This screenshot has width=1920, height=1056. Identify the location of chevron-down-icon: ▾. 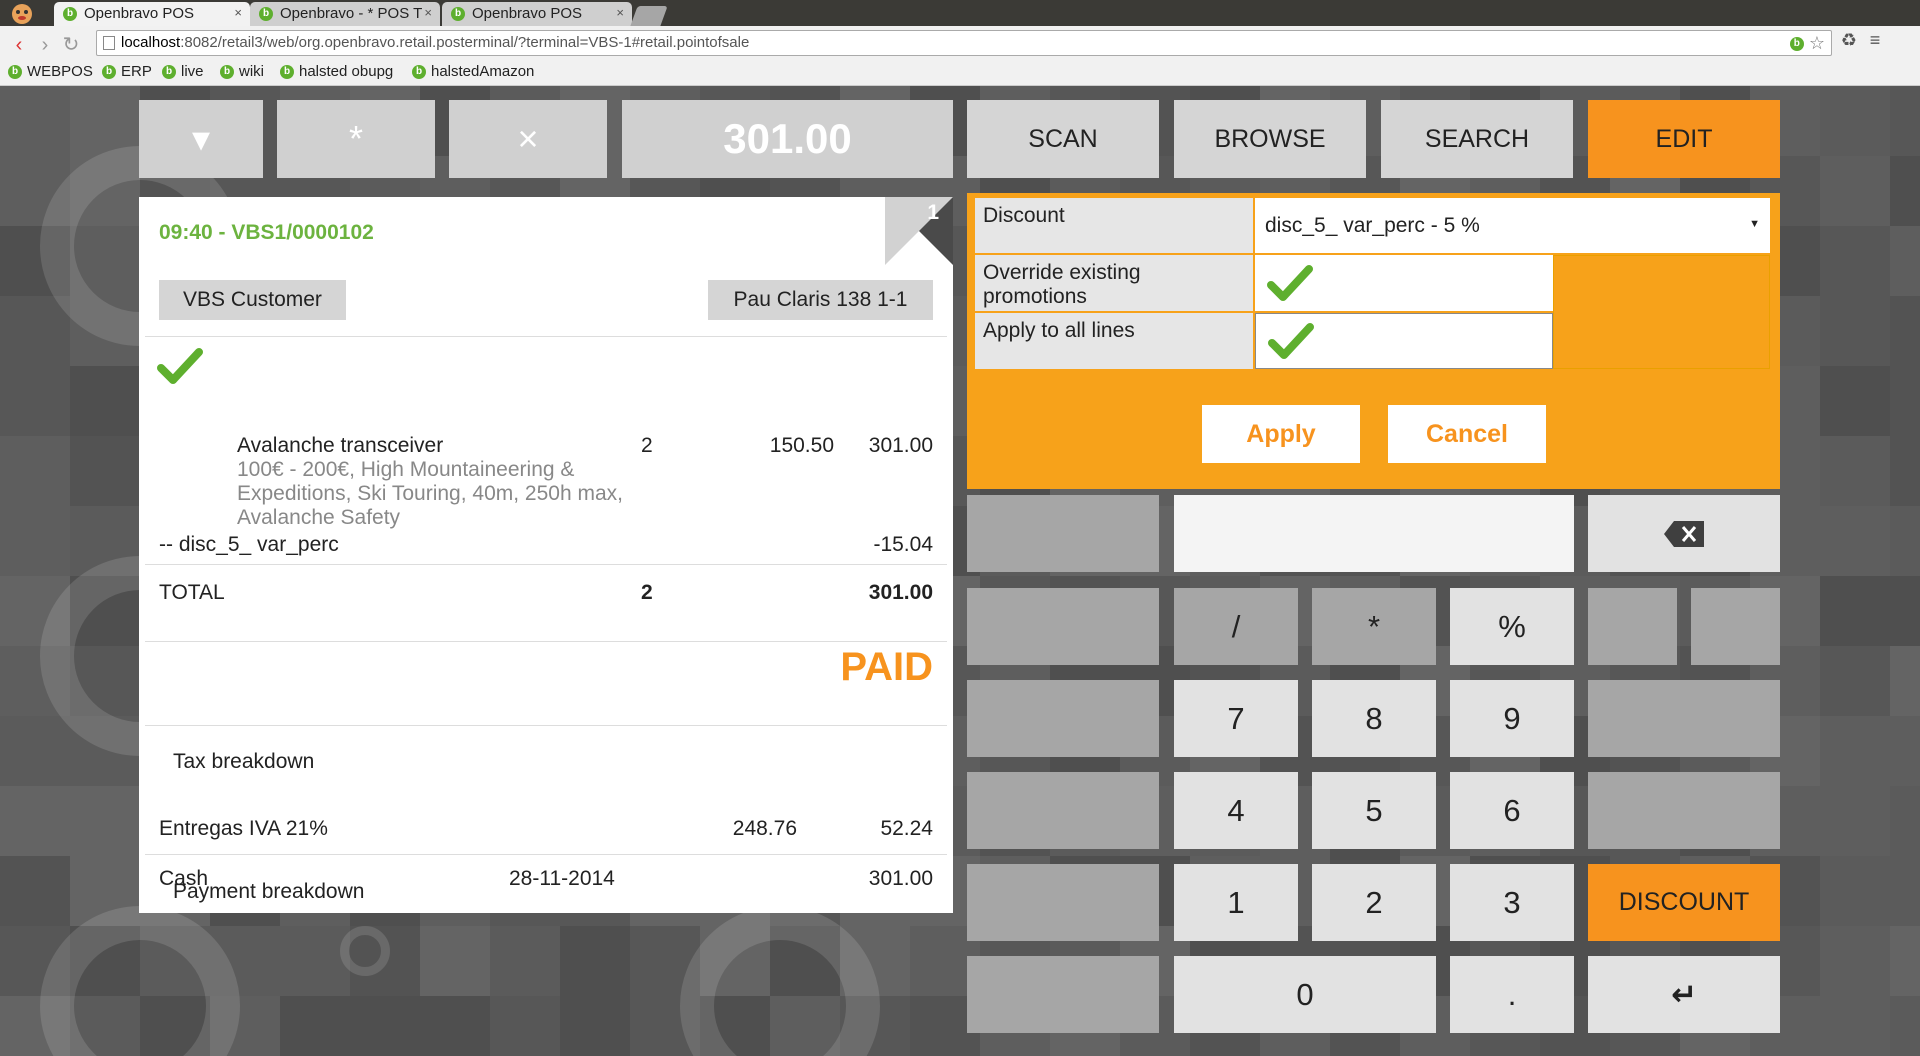
(201, 138).